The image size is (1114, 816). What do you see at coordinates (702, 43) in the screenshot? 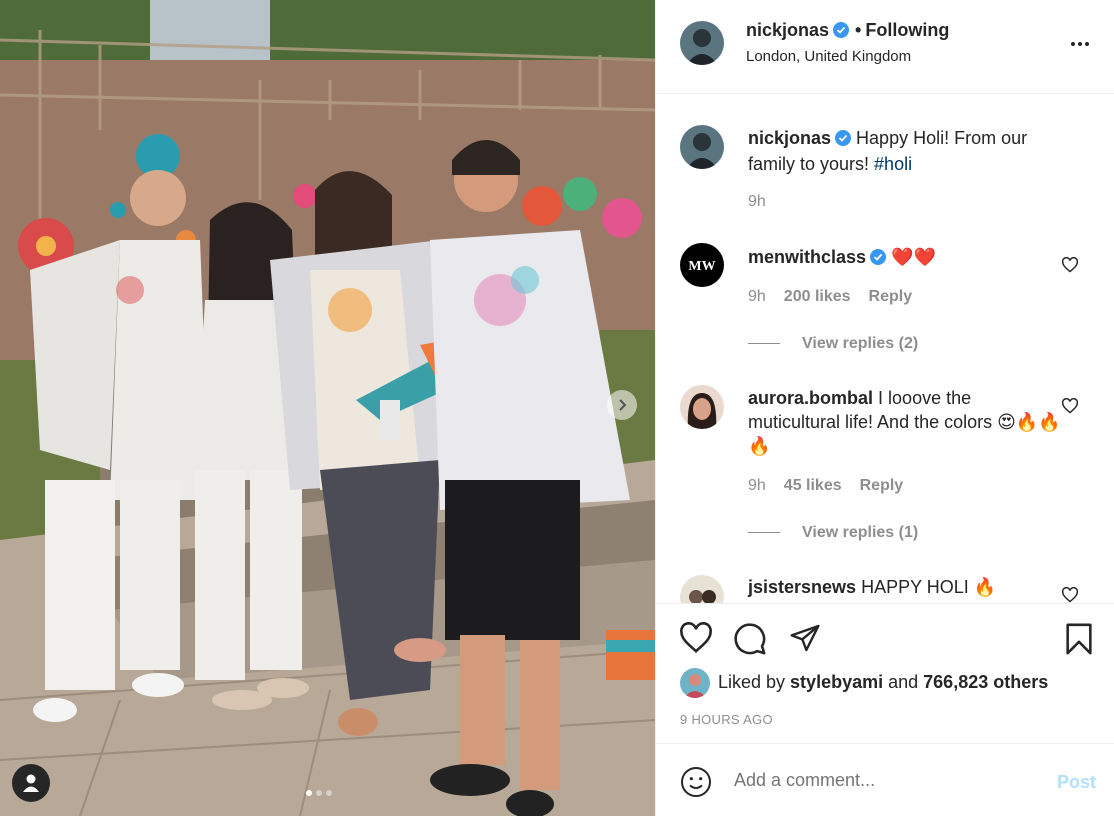
I see `author-avatar` at bounding box center [702, 43].